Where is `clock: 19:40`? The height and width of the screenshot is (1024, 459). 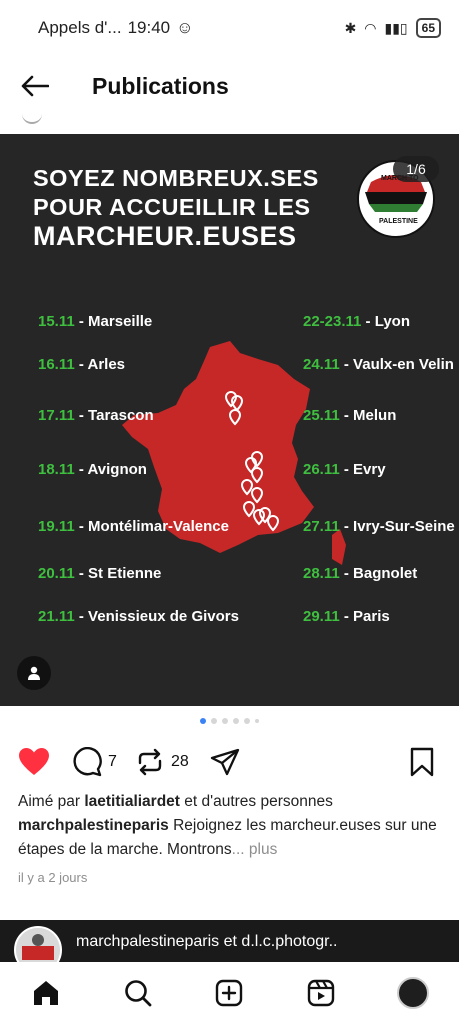
clock: 19:40 is located at coordinates (149, 27).